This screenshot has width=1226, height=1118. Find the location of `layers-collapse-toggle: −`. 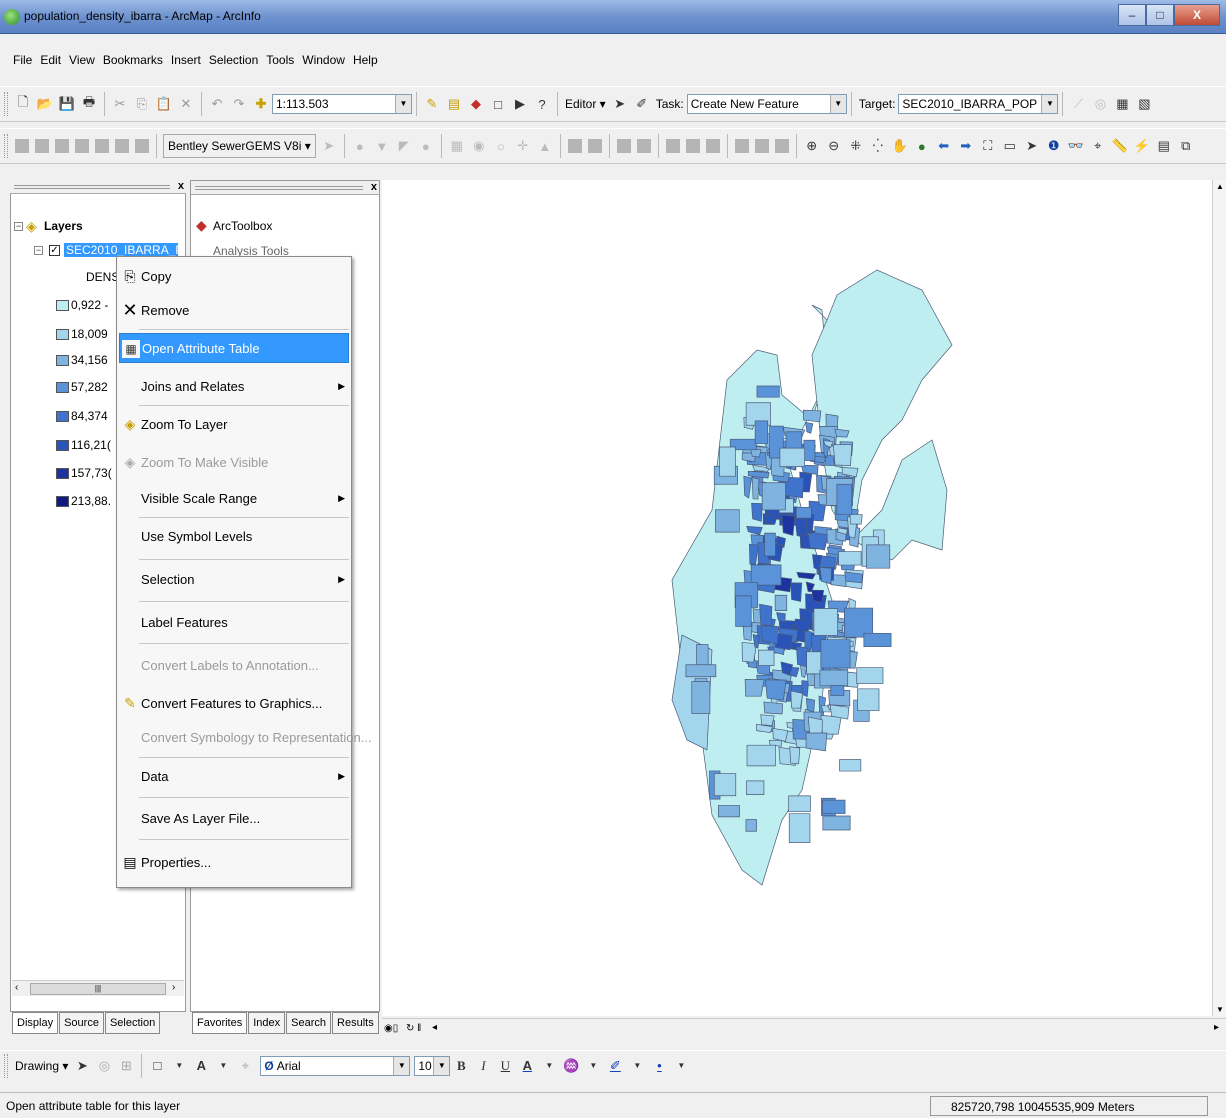

layers-collapse-toggle: − is located at coordinates (18, 226).